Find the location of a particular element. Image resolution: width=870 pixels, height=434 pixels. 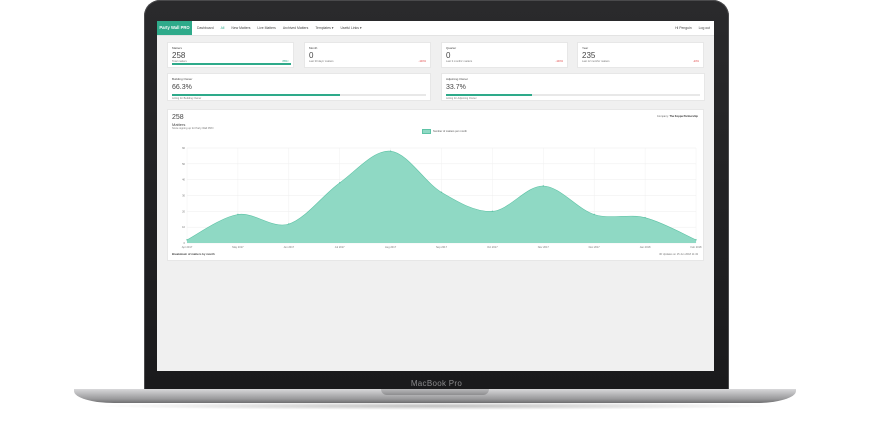

nav-item-0: Dashboard is located at coordinates (205, 28).